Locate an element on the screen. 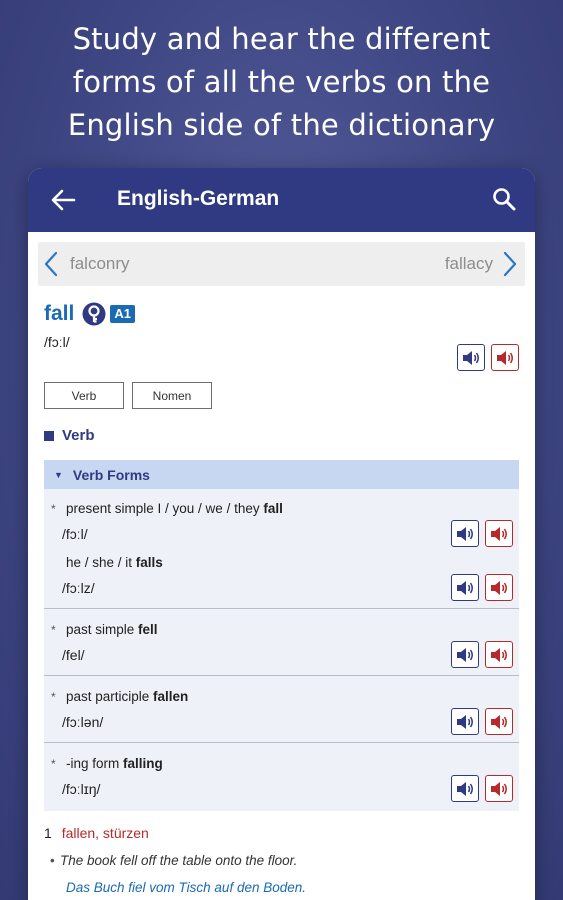 The height and width of the screenshot is (900, 563). sense-translation: fallen, stürzen is located at coordinates (105, 833).